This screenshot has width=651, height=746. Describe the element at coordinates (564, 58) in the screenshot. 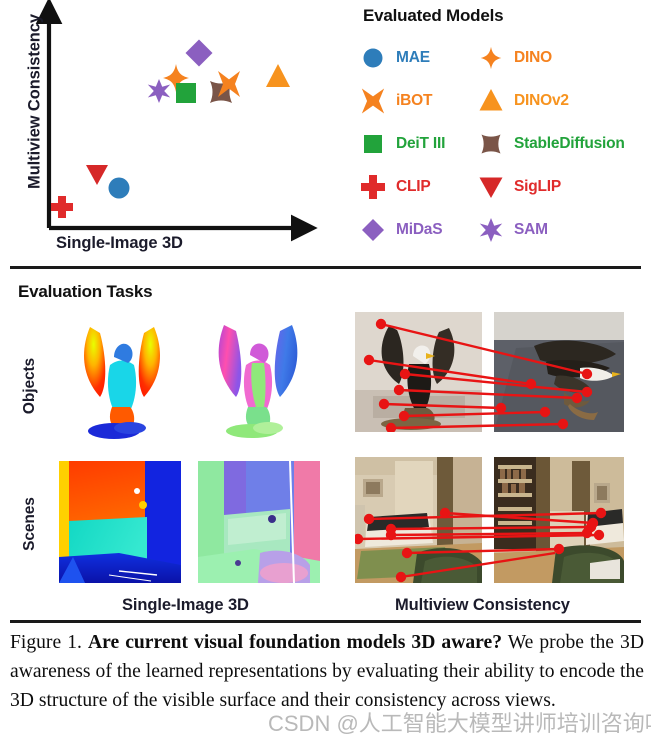

I see `legend-item-dino: DINO` at that location.